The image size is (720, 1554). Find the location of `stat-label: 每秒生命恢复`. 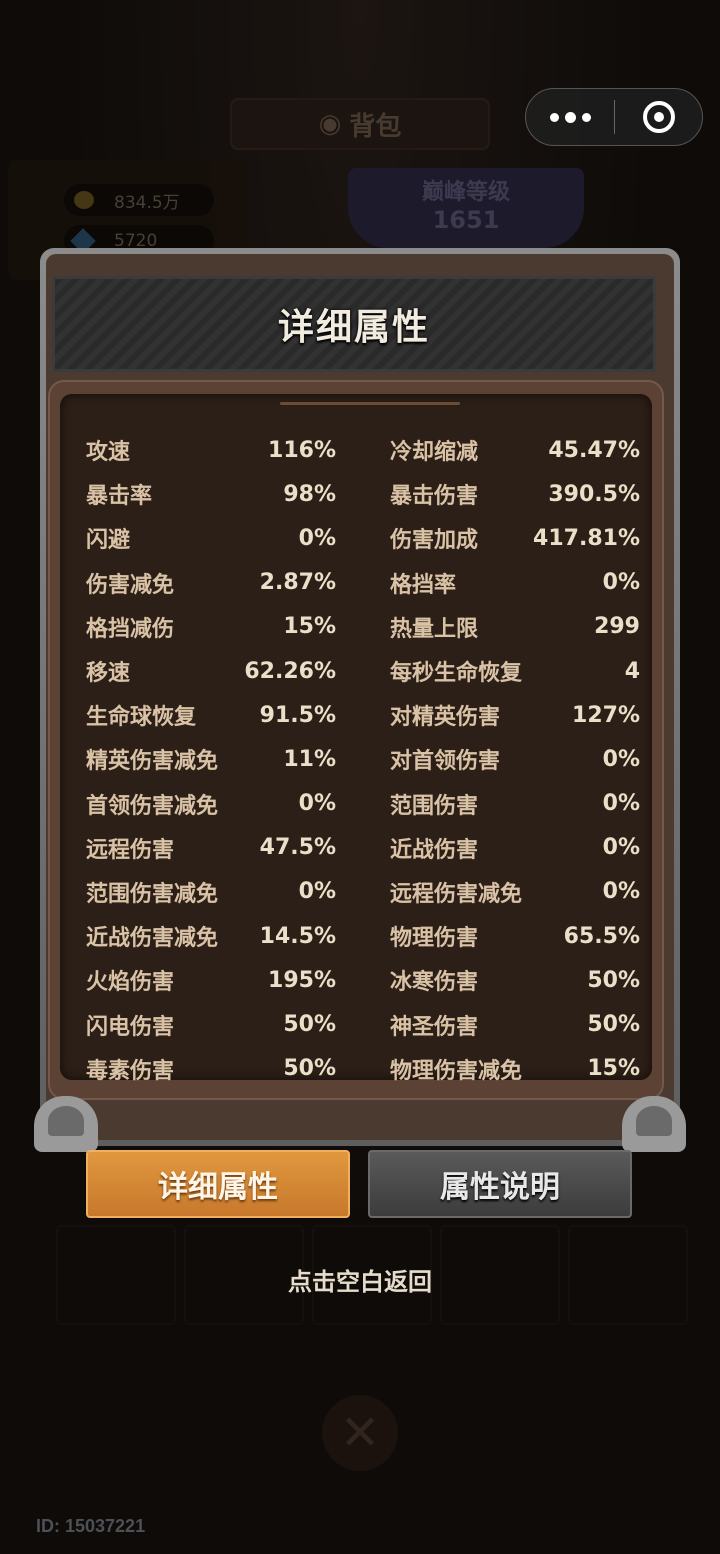

stat-label: 每秒生命恢复 is located at coordinates (456, 674).